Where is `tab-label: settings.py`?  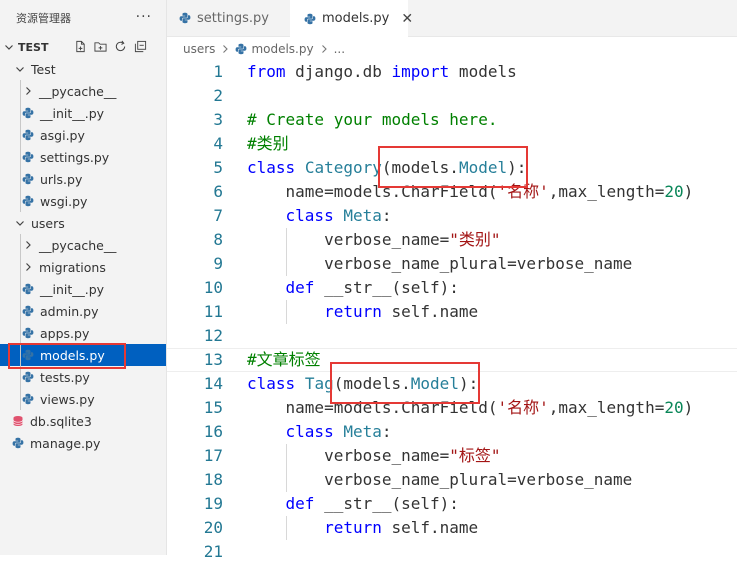
tab-label: settings.py is located at coordinates (233, 18).